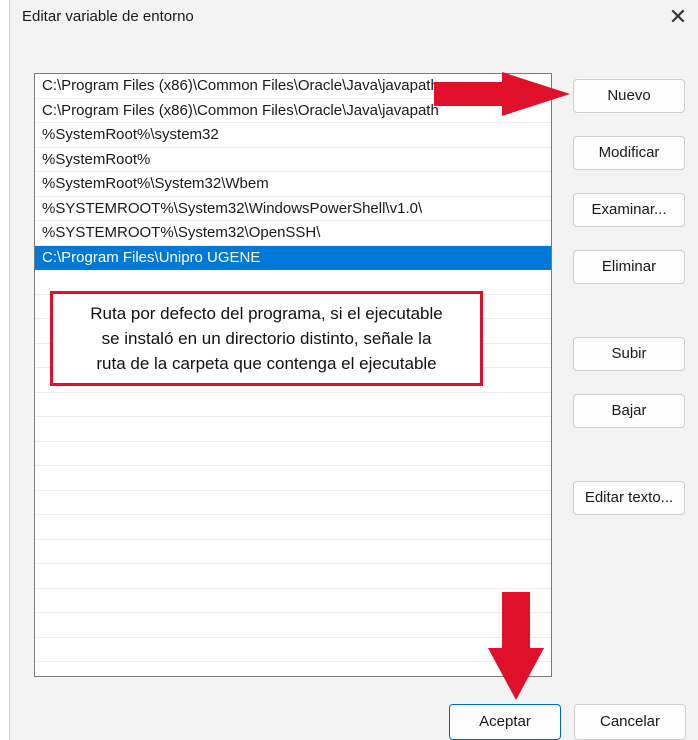  I want to click on path-list-item: %SystemRoot%, so click(293, 160).